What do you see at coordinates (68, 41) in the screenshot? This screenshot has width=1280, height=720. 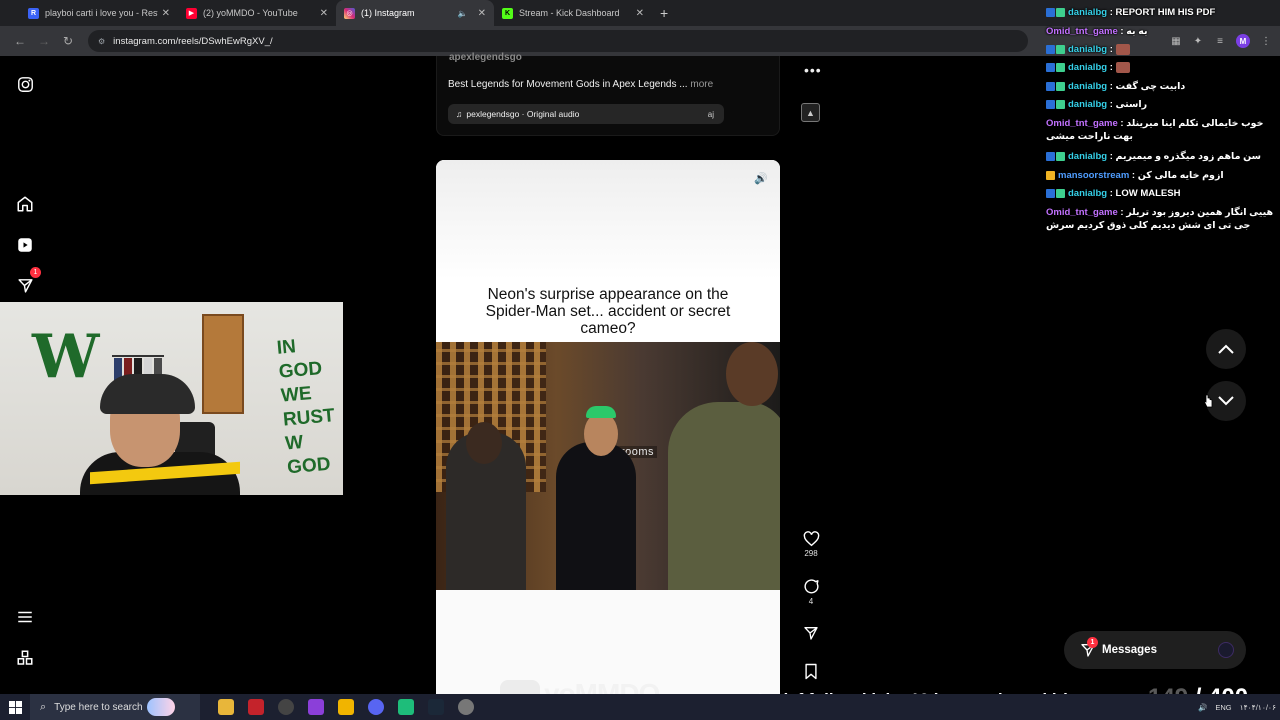 I see `reload-icon: ↻` at bounding box center [68, 41].